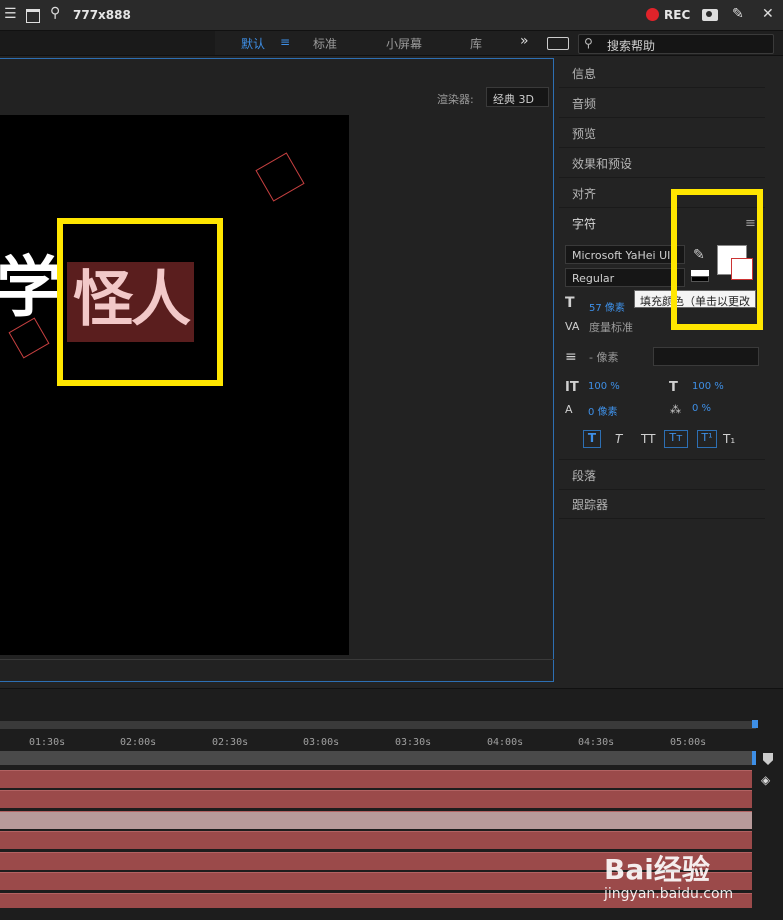 The width and height of the screenshot is (783, 920). What do you see at coordinates (505, 742) in the screenshot?
I see `time-ruler-tick: 04:00s` at bounding box center [505, 742].